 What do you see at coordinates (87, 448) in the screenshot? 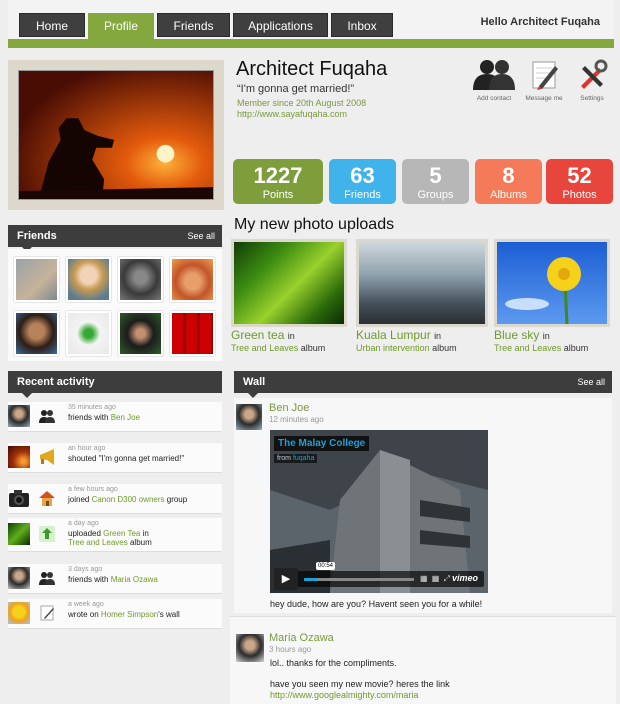
I see `activity-time: an hour ago` at bounding box center [87, 448].